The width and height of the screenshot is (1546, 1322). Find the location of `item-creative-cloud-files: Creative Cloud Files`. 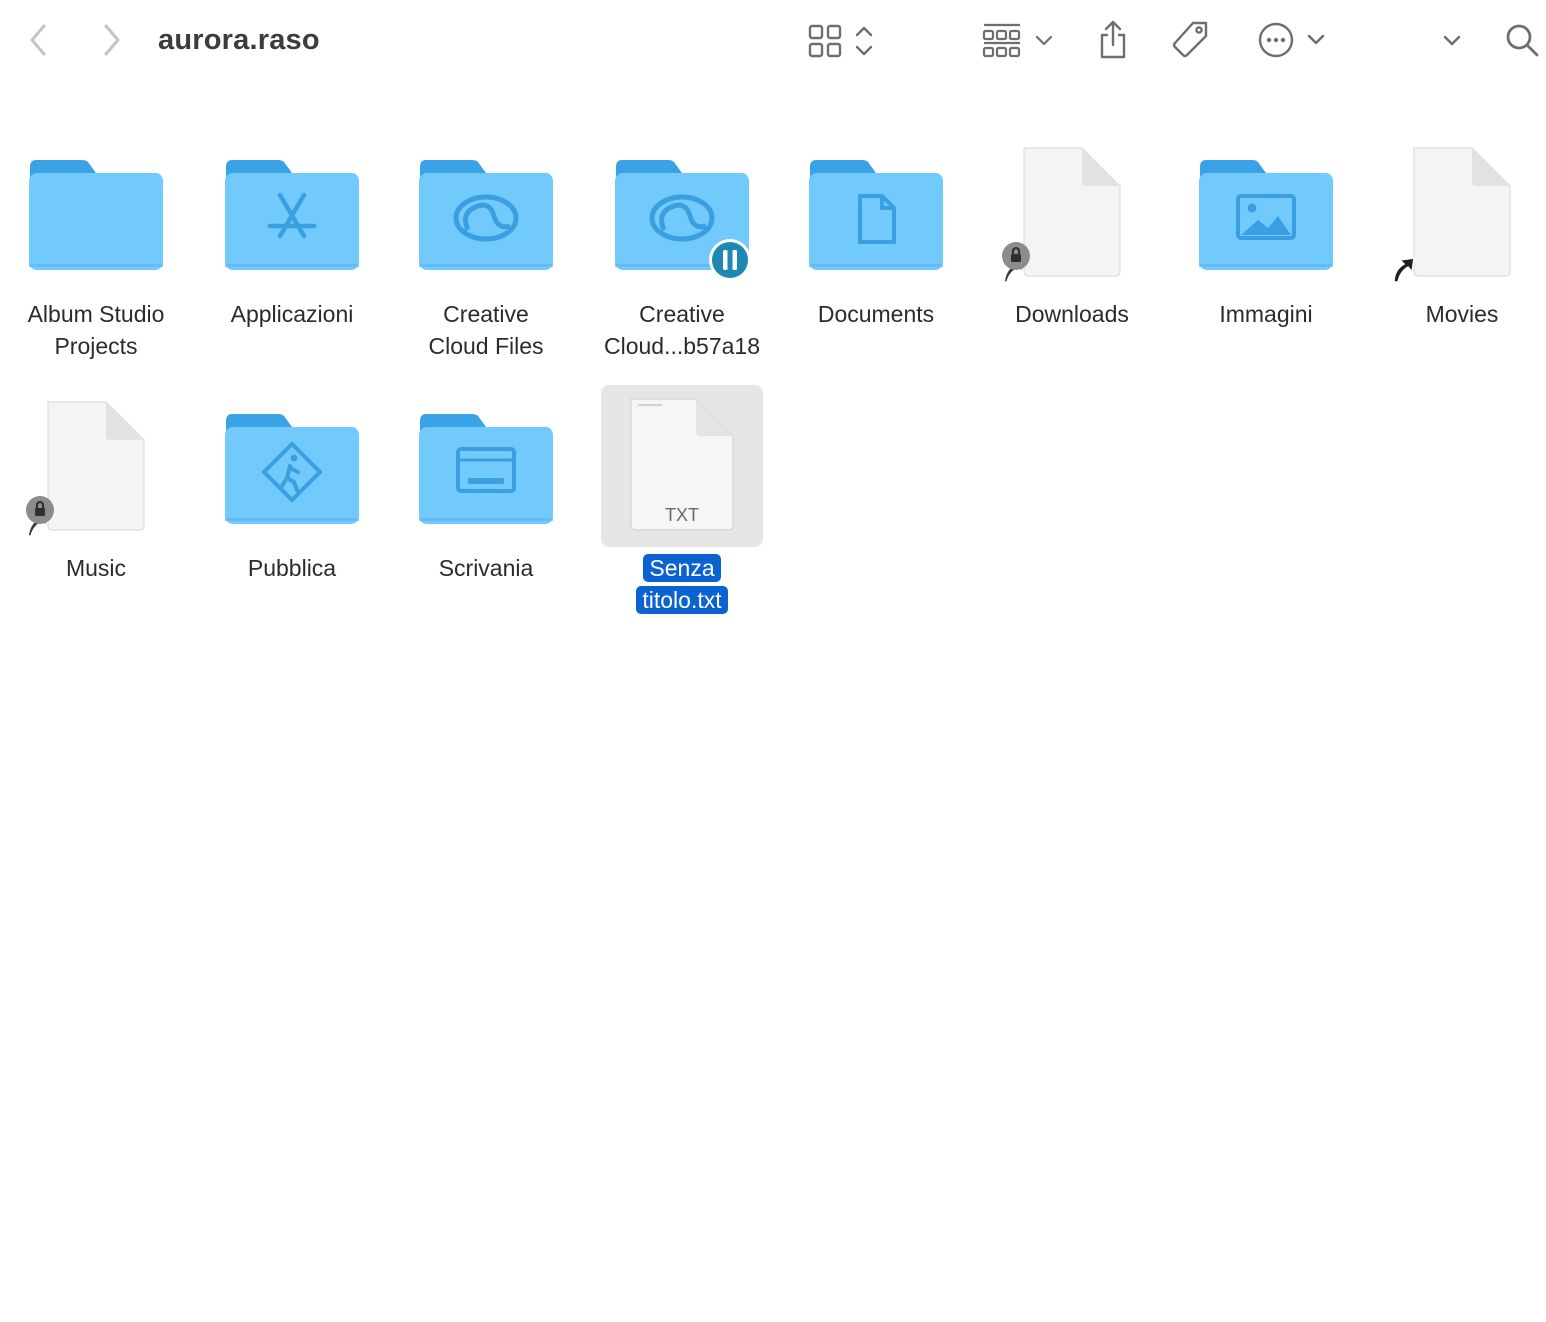

item-creative-cloud-files: Creative Cloud Files is located at coordinates (486, 255).